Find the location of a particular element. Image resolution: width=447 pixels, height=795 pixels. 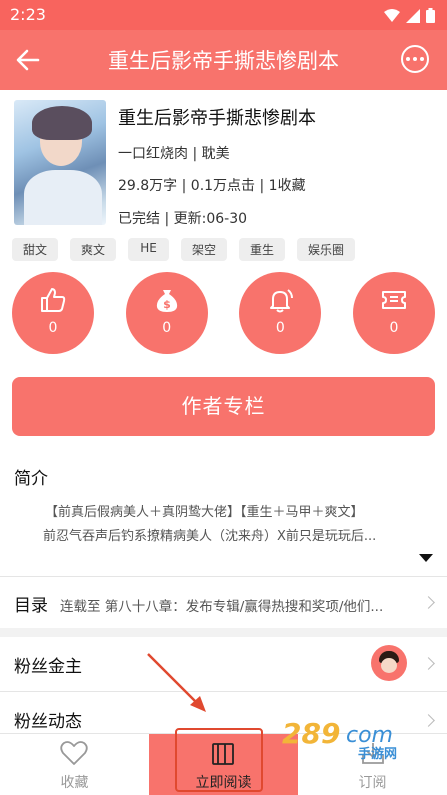

tag-chip: 甜文 is located at coordinates (35, 249).